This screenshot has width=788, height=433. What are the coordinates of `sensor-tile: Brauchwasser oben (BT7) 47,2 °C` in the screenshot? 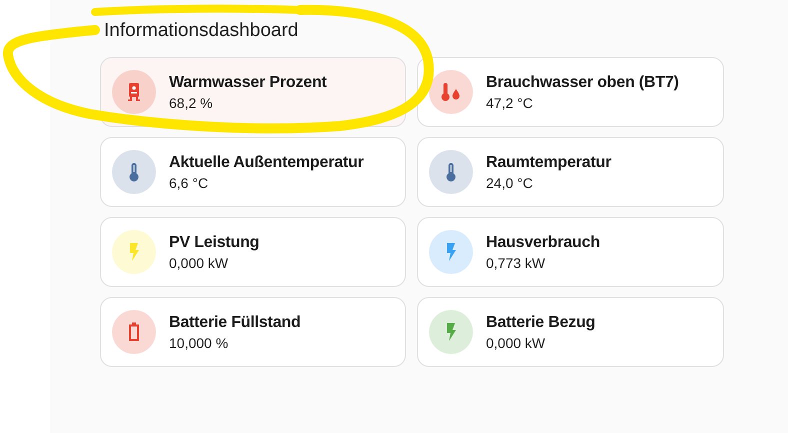 It's located at (570, 92).